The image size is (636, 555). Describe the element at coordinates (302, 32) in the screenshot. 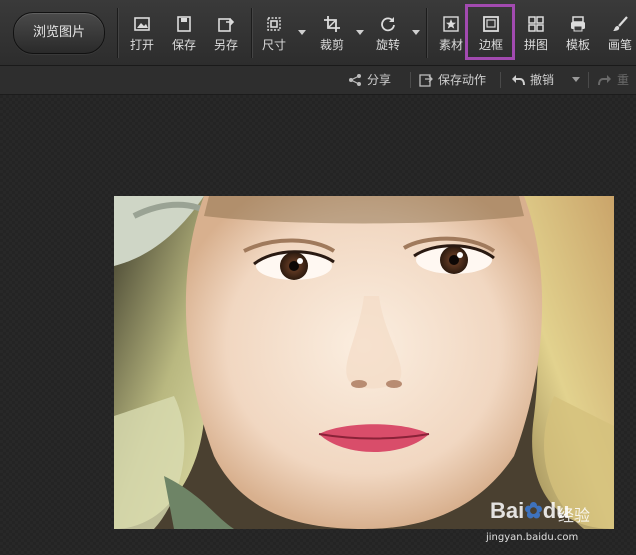

I see `resize-dropdown-arrow` at that location.